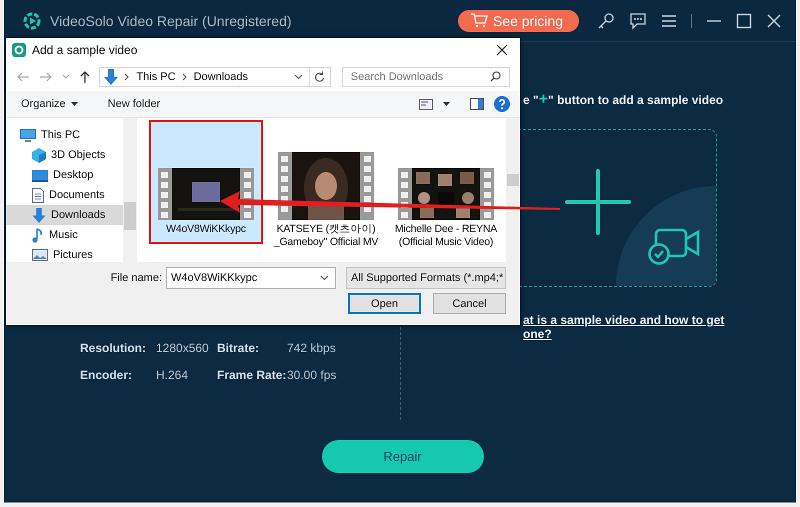  Describe the element at coordinates (598, 202) in the screenshot. I see `plus-icon` at that location.